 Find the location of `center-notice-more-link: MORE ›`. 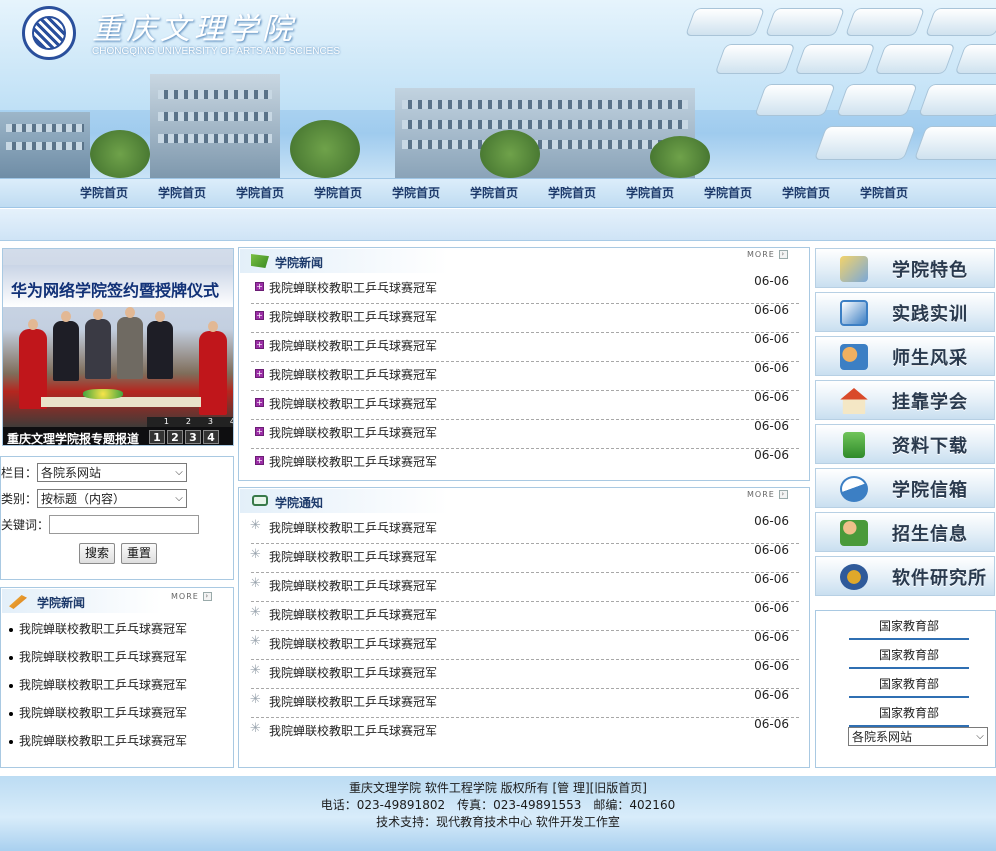

center-notice-more-link: MORE › is located at coordinates (767, 494).